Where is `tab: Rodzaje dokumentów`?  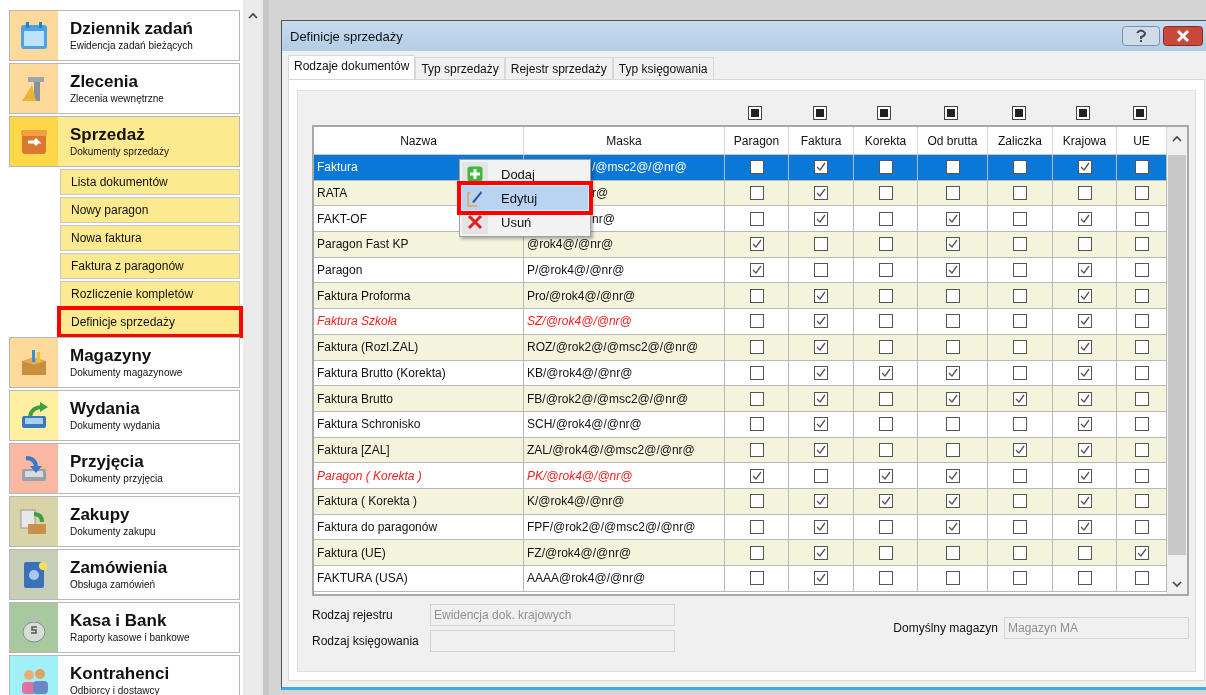 tab: Rodzaje dokumentów is located at coordinates (352, 67).